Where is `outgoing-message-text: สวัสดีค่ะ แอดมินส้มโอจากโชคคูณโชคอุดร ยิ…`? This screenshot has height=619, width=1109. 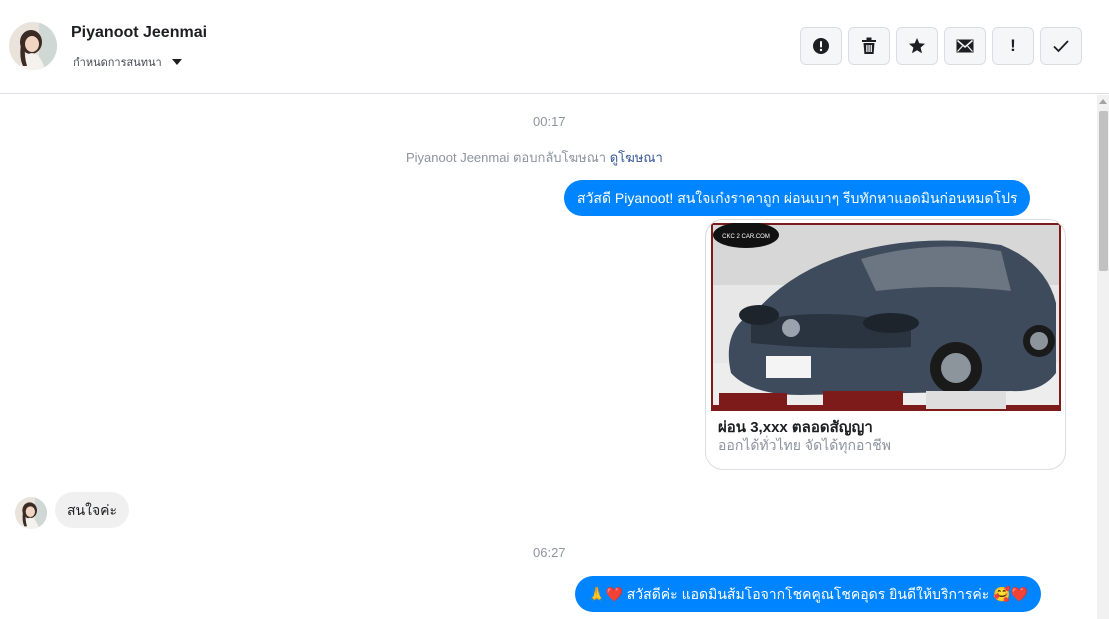
outgoing-message-text: สวัสดีค่ะ แอดมินส้มโอจากโชคคูณโชคอุดร ยิ… is located at coordinates (808, 594).